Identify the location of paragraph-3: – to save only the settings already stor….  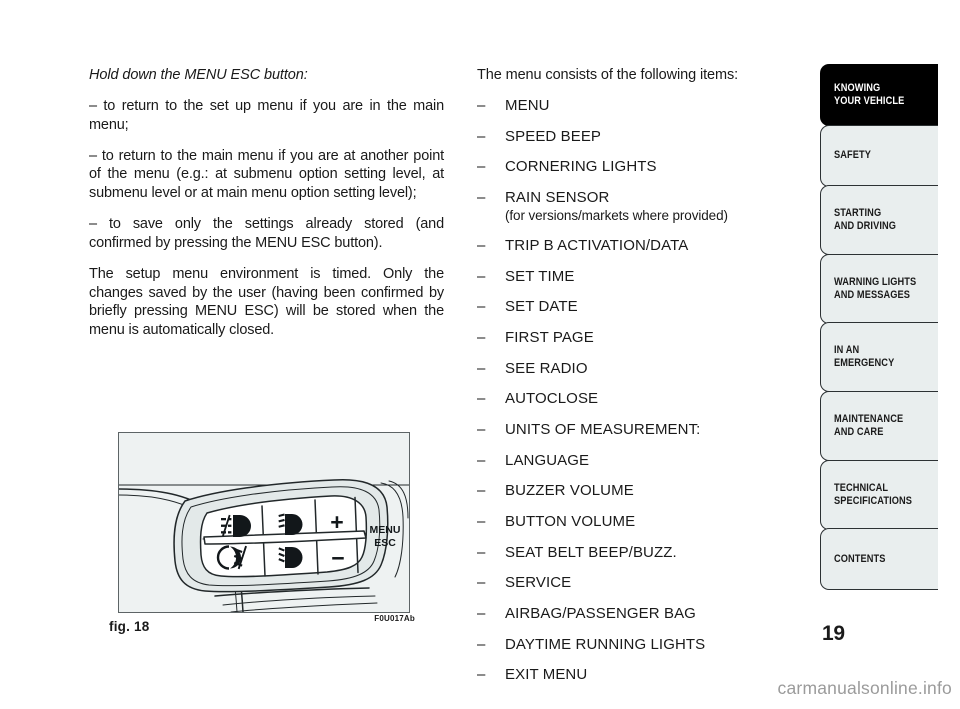
(266, 233).